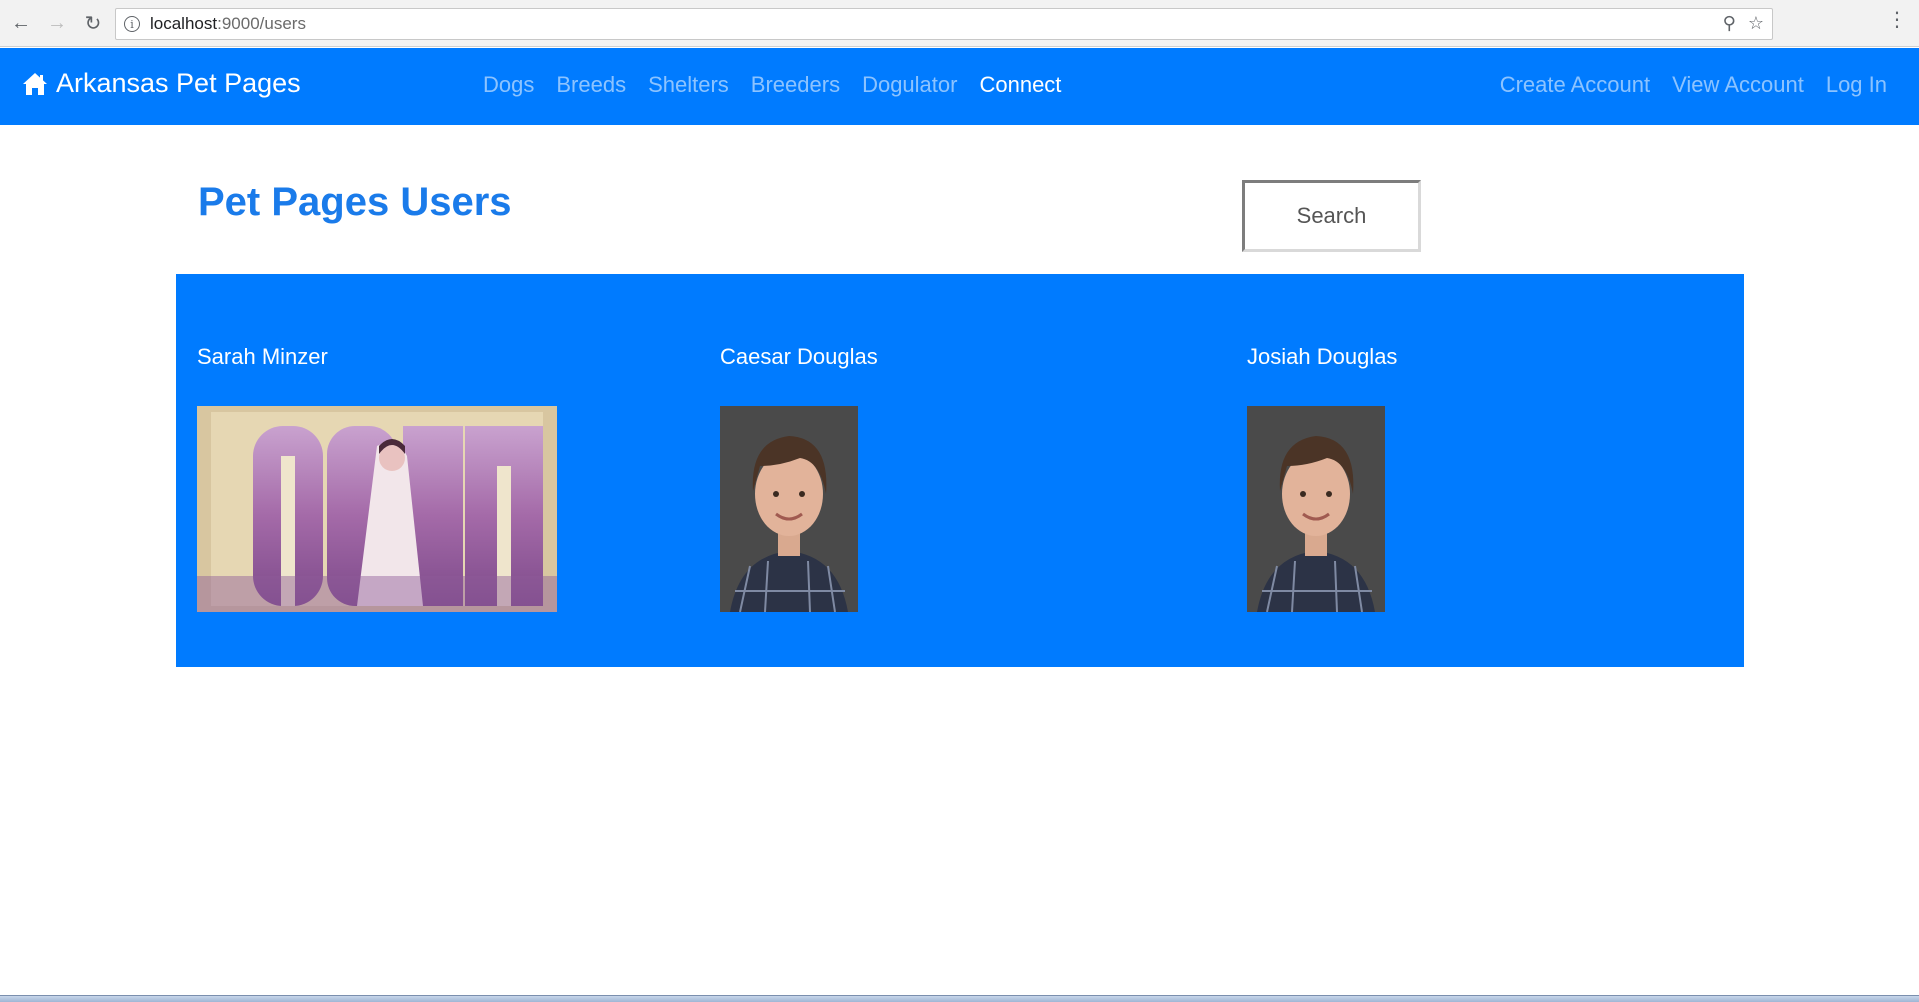 The image size is (1919, 1002). Describe the element at coordinates (959, 998) in the screenshot. I see `os-taskbar` at that location.